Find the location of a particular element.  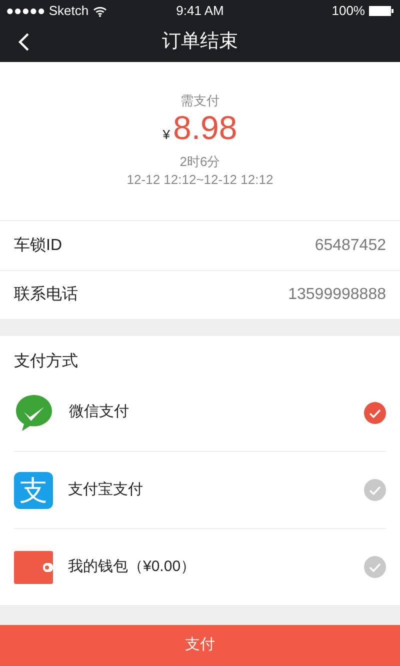

currency-symbol: ¥ is located at coordinates (166, 135).